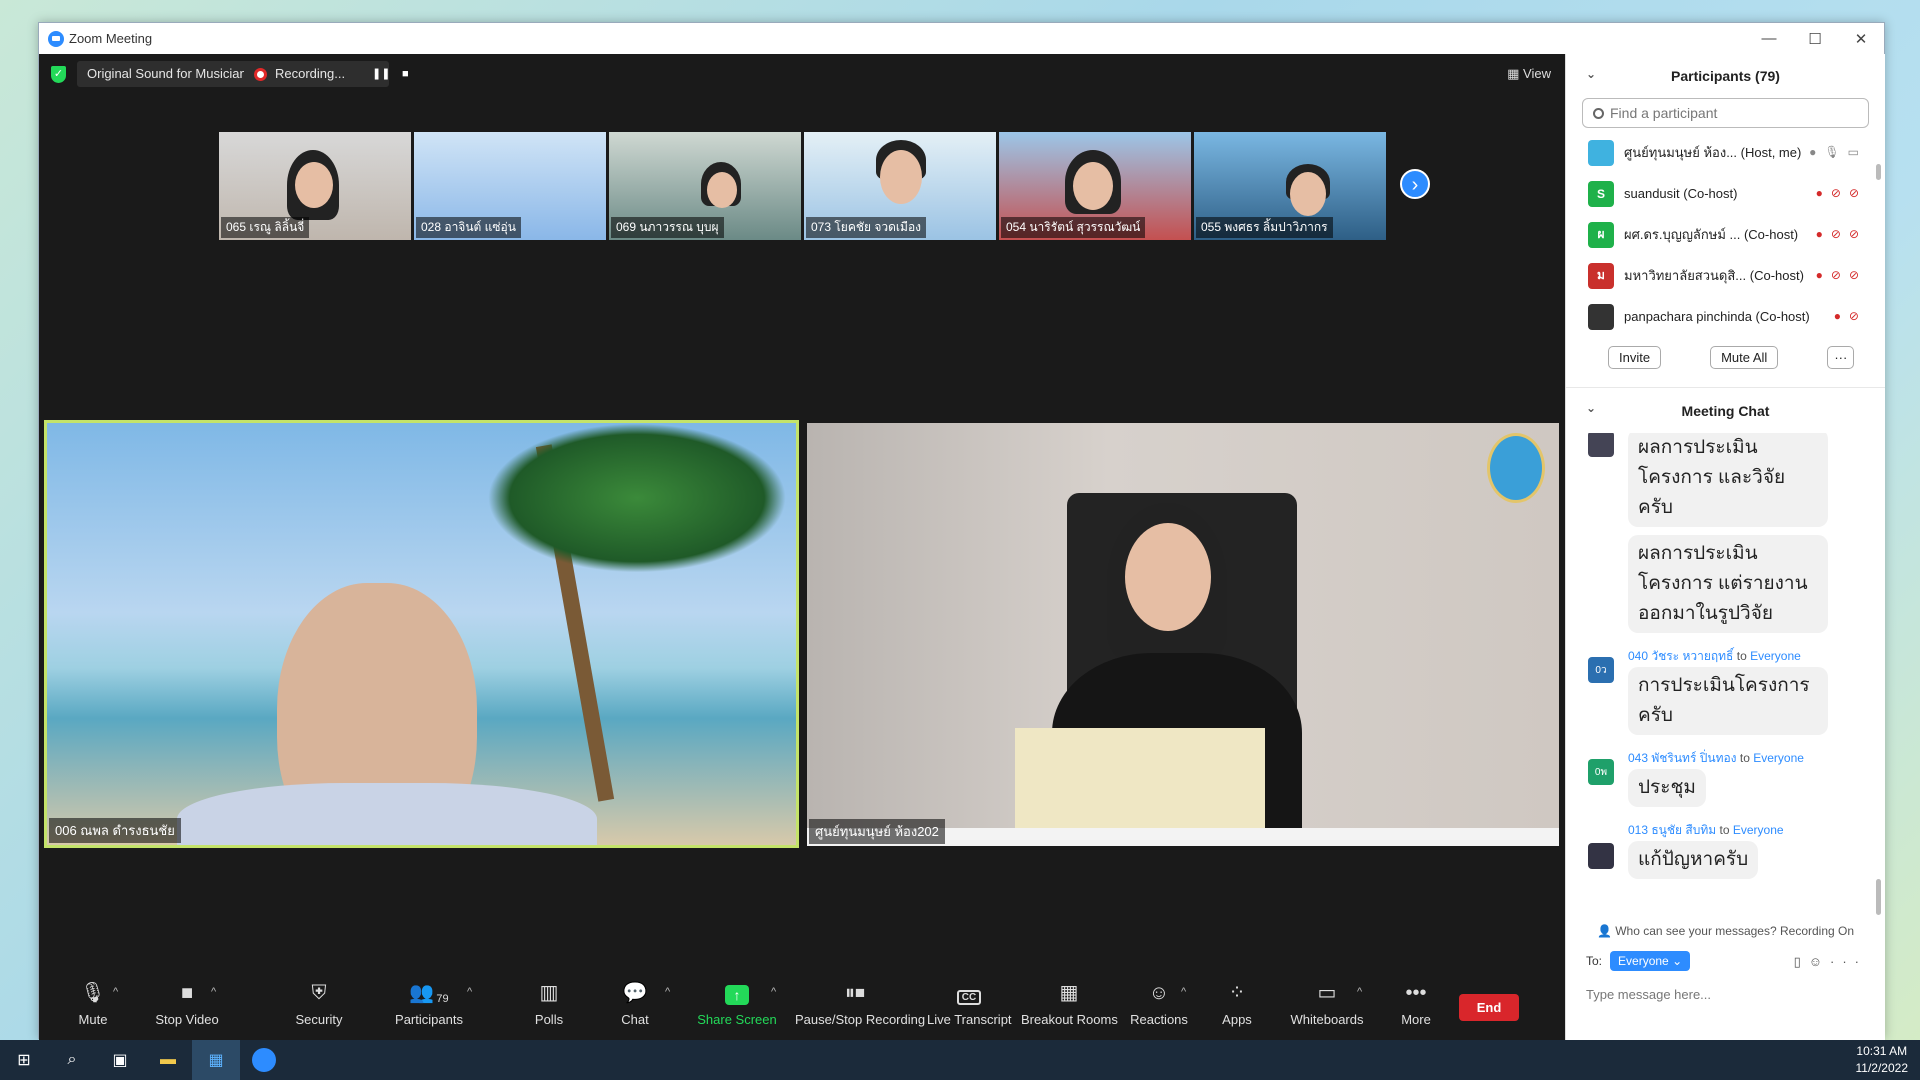  I want to click on chat-button: 💬 Chat, so click(635, 1007).